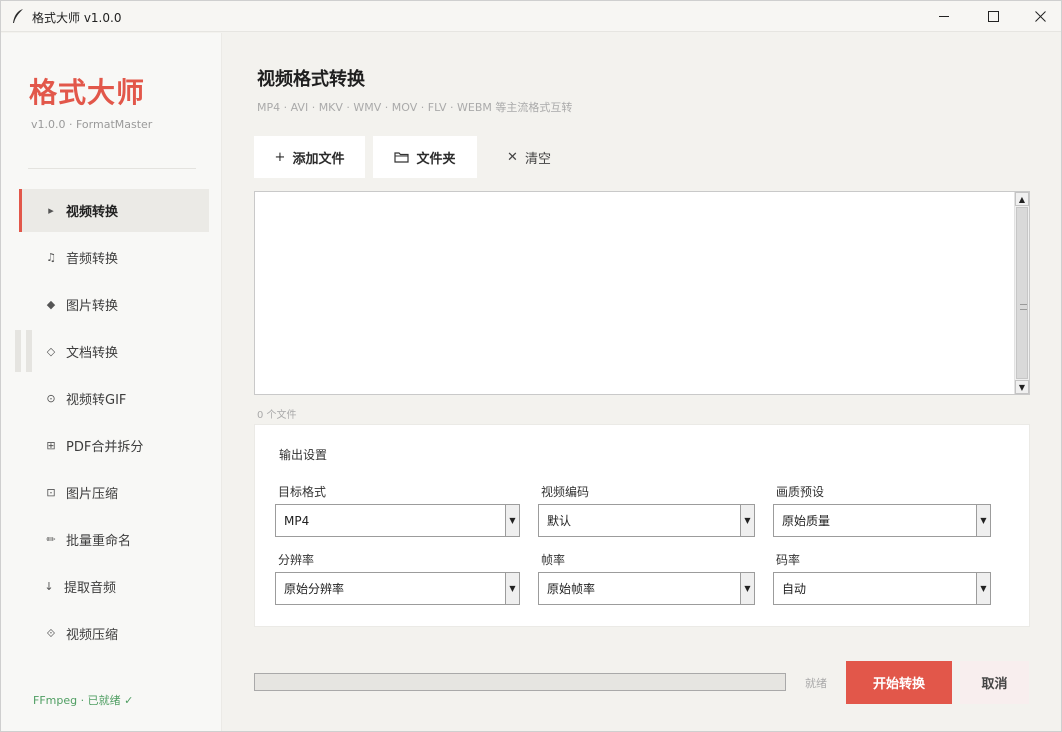  Describe the element at coordinates (90, 588) in the screenshot. I see `sidebar-item-label: 提取音频` at that location.